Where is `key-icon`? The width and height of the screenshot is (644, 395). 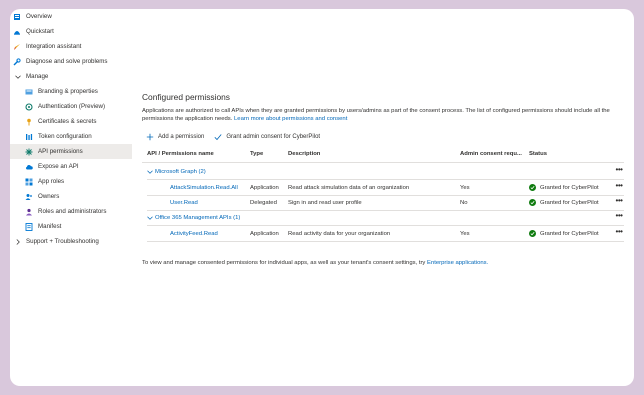 key-icon is located at coordinates (29, 122).